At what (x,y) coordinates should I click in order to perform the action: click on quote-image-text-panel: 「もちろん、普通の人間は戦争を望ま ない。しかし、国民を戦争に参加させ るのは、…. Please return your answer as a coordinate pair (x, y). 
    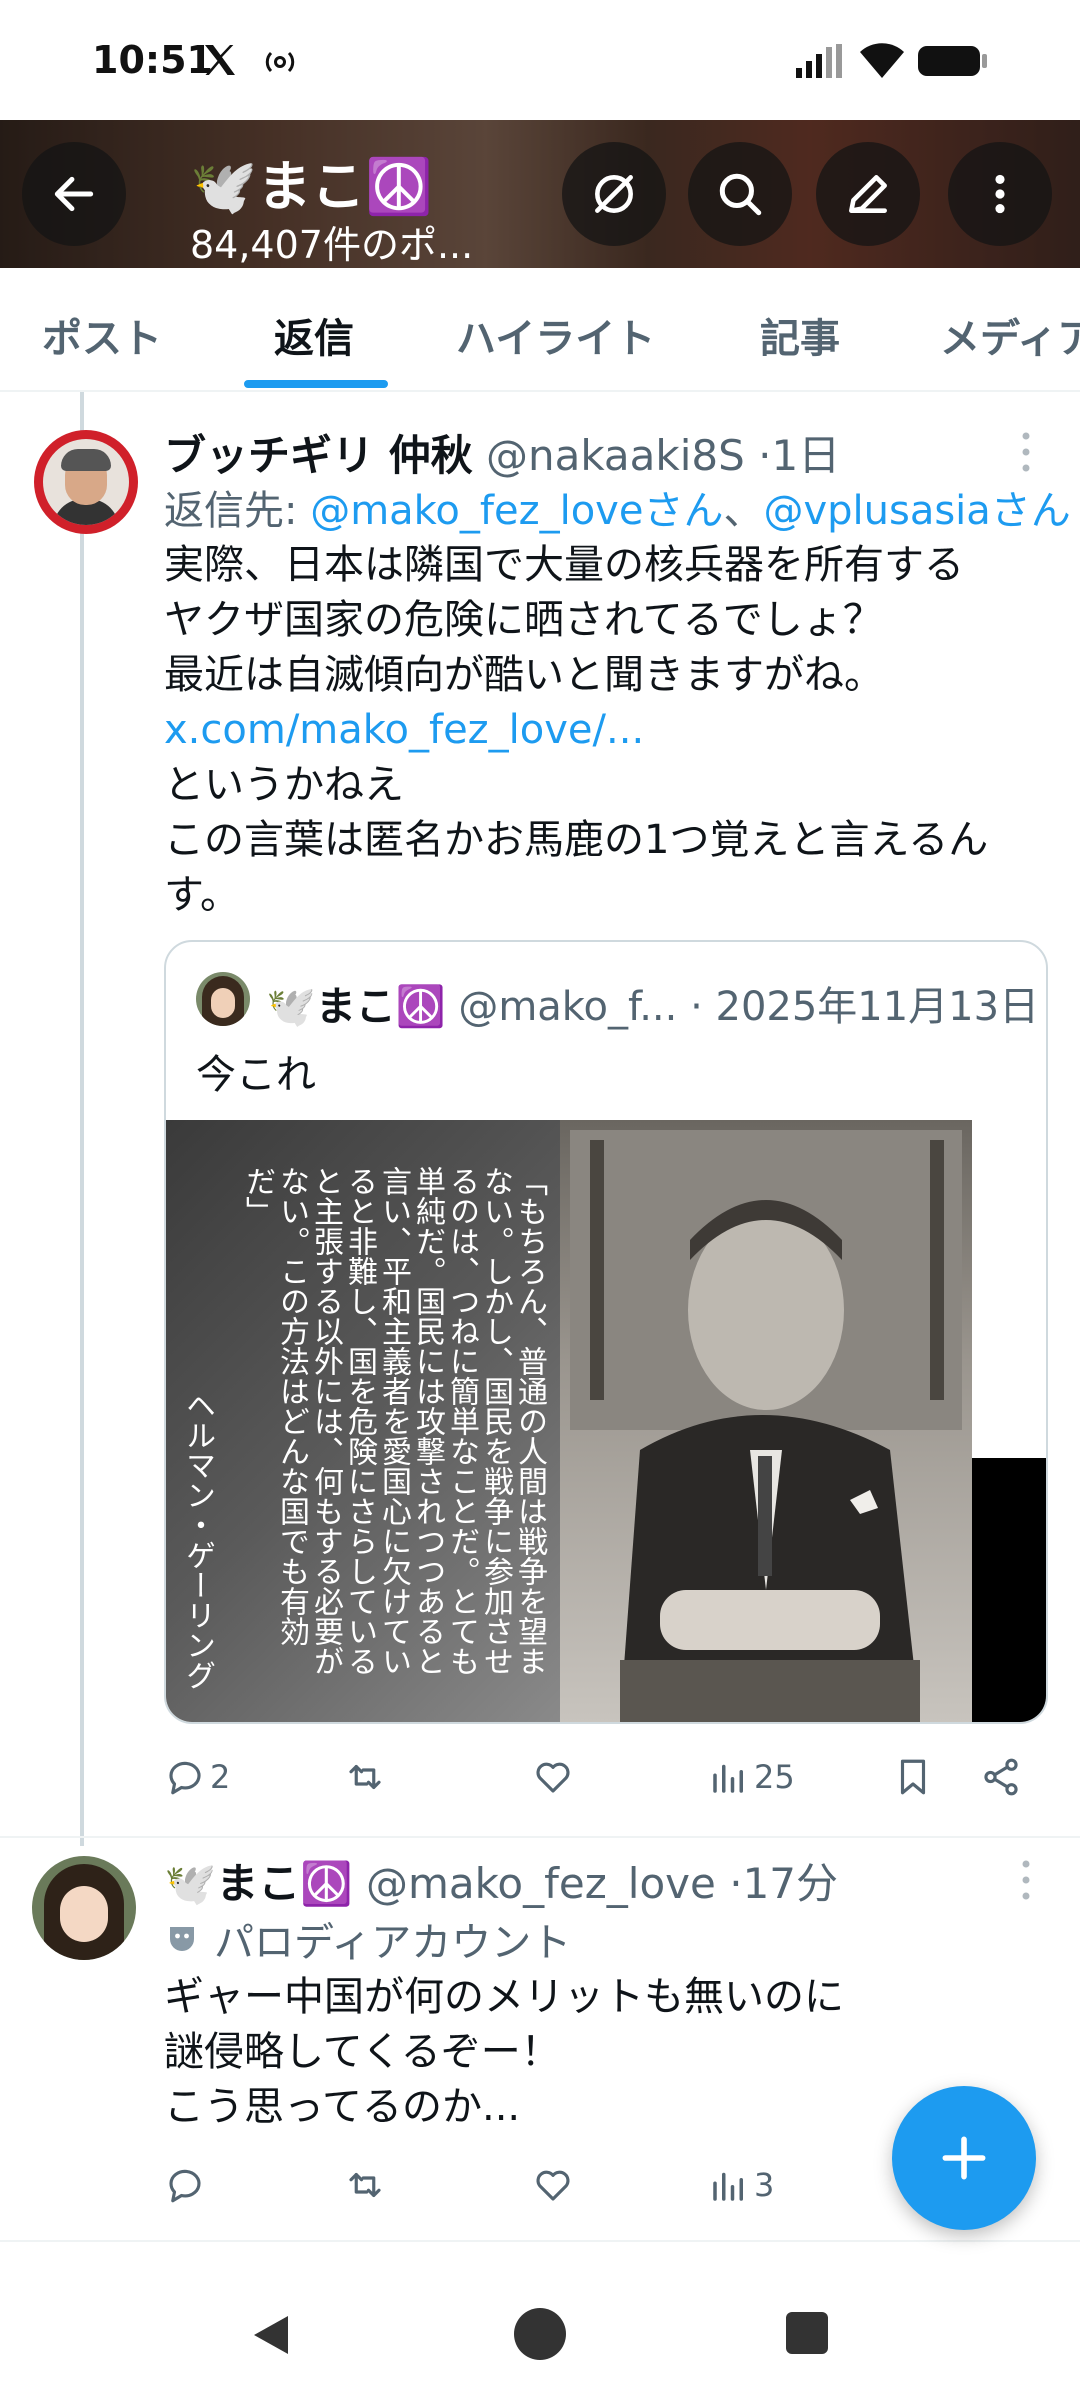
    Looking at the image, I should click on (363, 1421).